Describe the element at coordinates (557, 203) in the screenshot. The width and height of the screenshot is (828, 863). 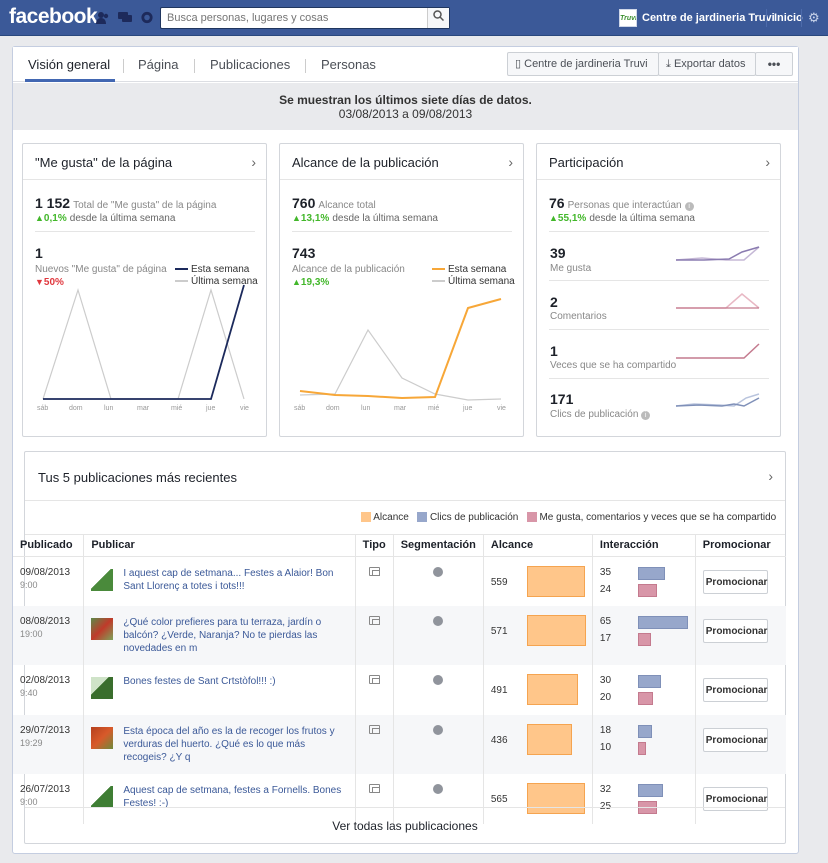
I see `engaged-value: 76` at that location.